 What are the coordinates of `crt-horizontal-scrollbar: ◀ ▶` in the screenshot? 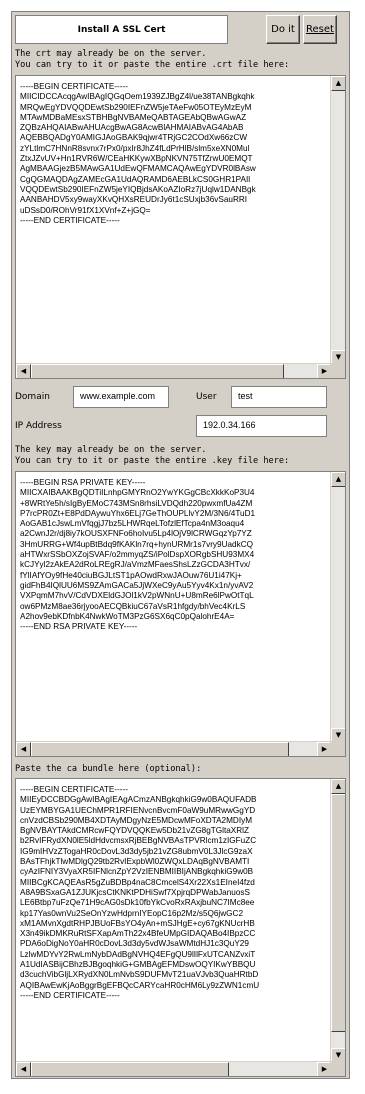 It's located at (174, 370).